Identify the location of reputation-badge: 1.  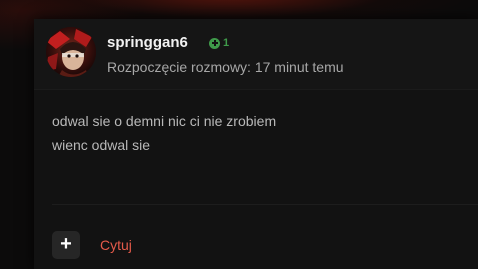
(219, 43).